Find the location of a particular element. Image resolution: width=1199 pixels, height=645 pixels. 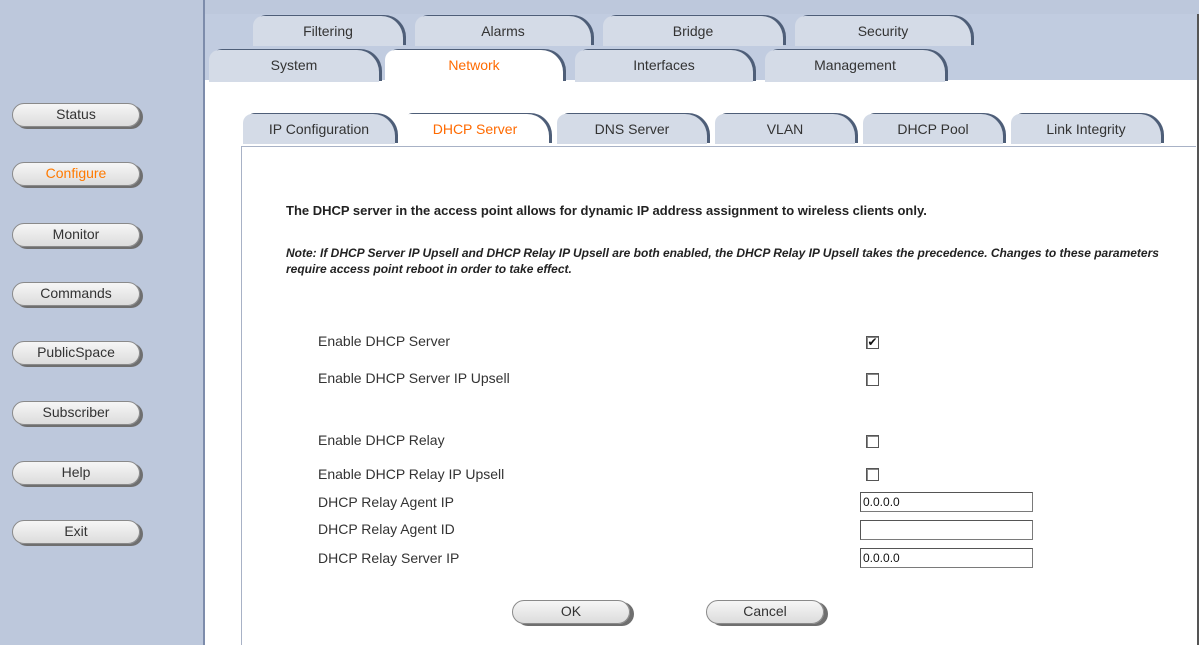

subtab-label: DNS Server is located at coordinates (632, 129).